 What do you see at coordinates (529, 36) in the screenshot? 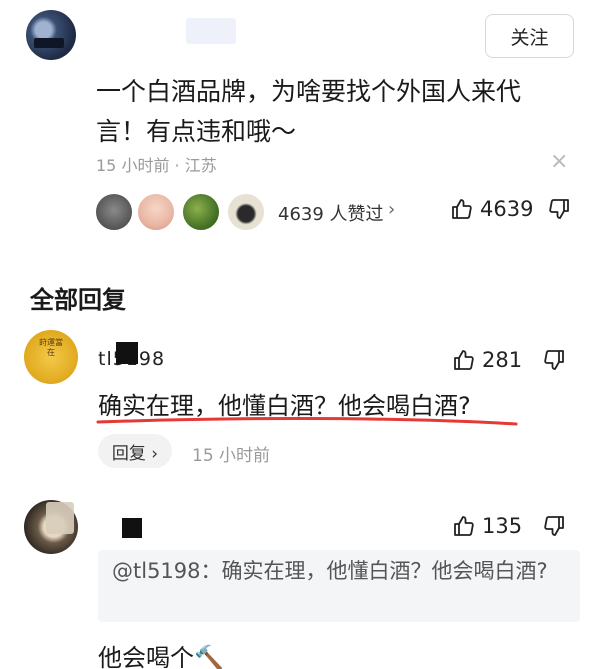
I see `follow-button: 关注` at bounding box center [529, 36].